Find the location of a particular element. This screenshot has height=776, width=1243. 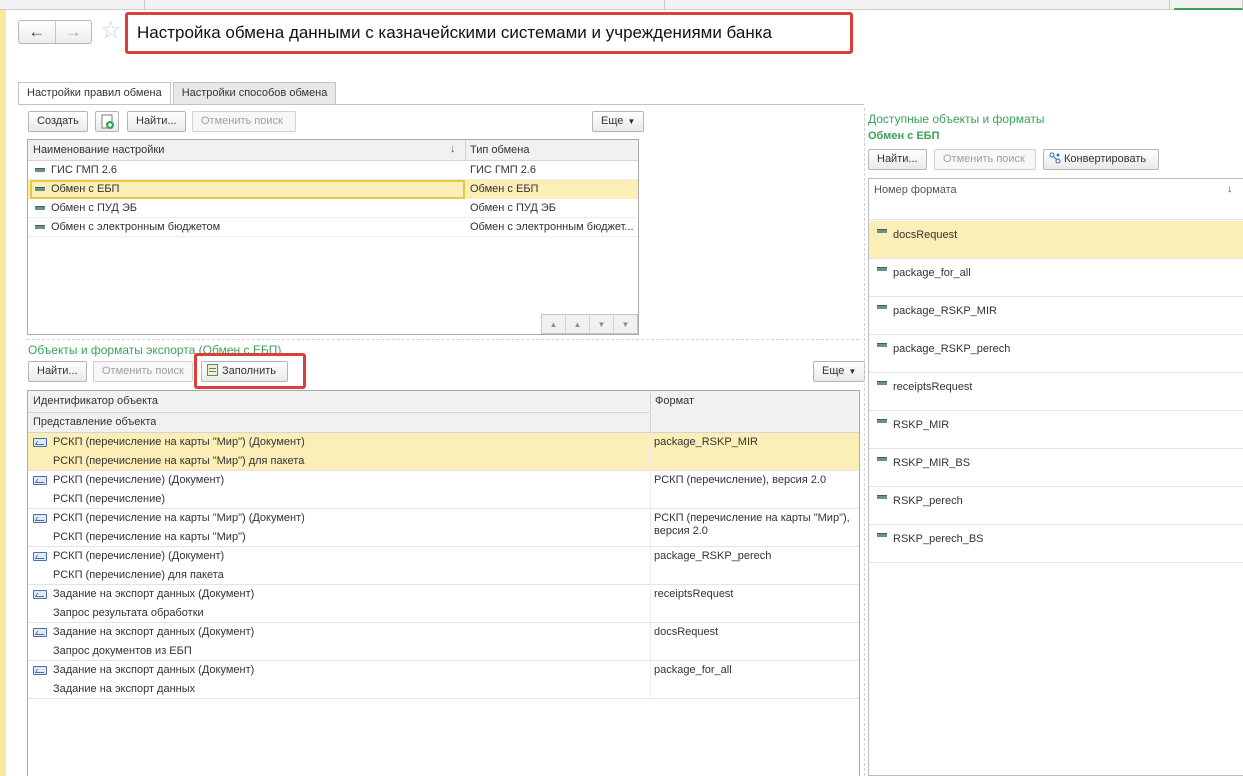

create-copy-button is located at coordinates (107, 121).